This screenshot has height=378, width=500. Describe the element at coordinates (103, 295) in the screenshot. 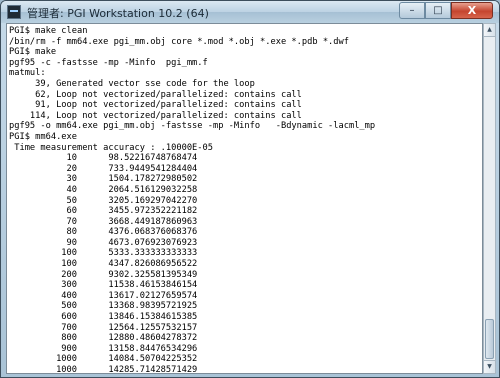

I see `console-line: 400 13617.02127659574` at that location.